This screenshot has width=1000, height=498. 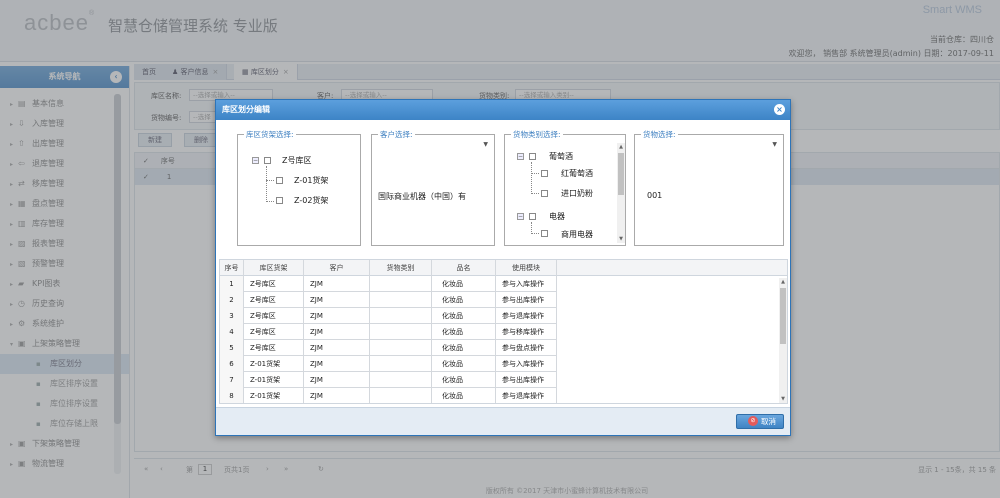 I want to click on cancel-icon: ⊘, so click(x=753, y=421).